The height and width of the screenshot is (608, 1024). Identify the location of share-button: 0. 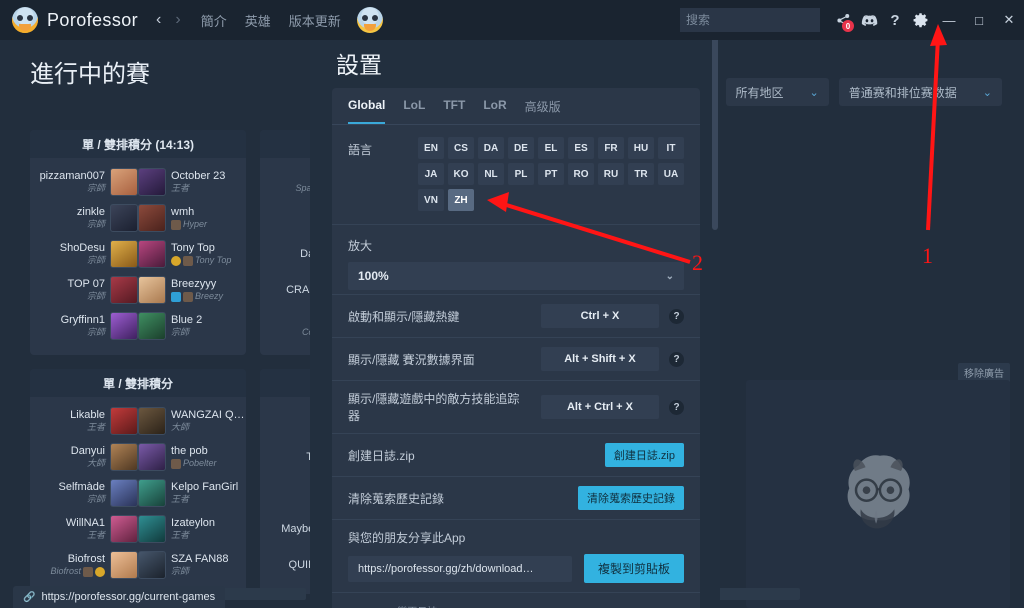
(843, 20).